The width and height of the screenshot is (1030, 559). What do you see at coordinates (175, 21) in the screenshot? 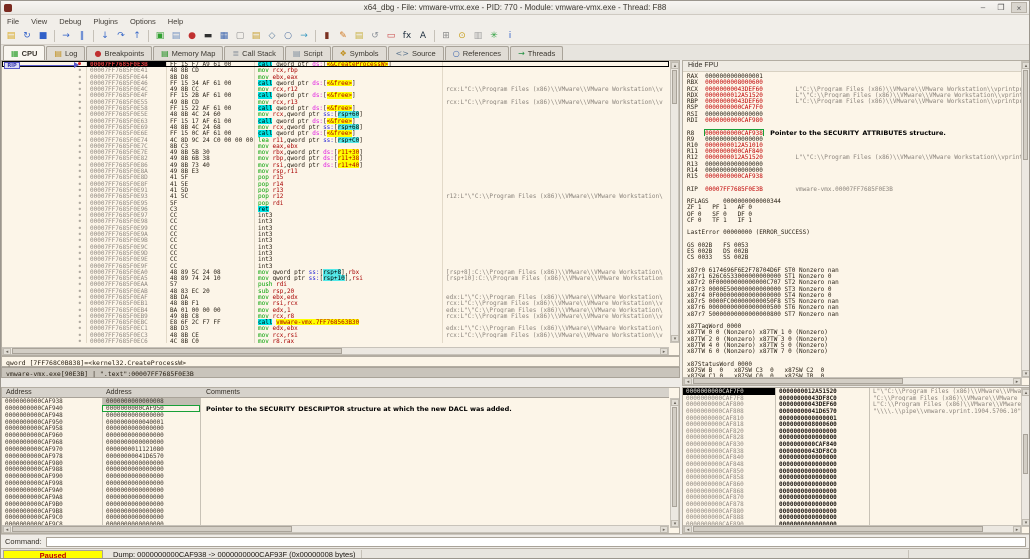
I see `menu-help: Help` at bounding box center [175, 21].